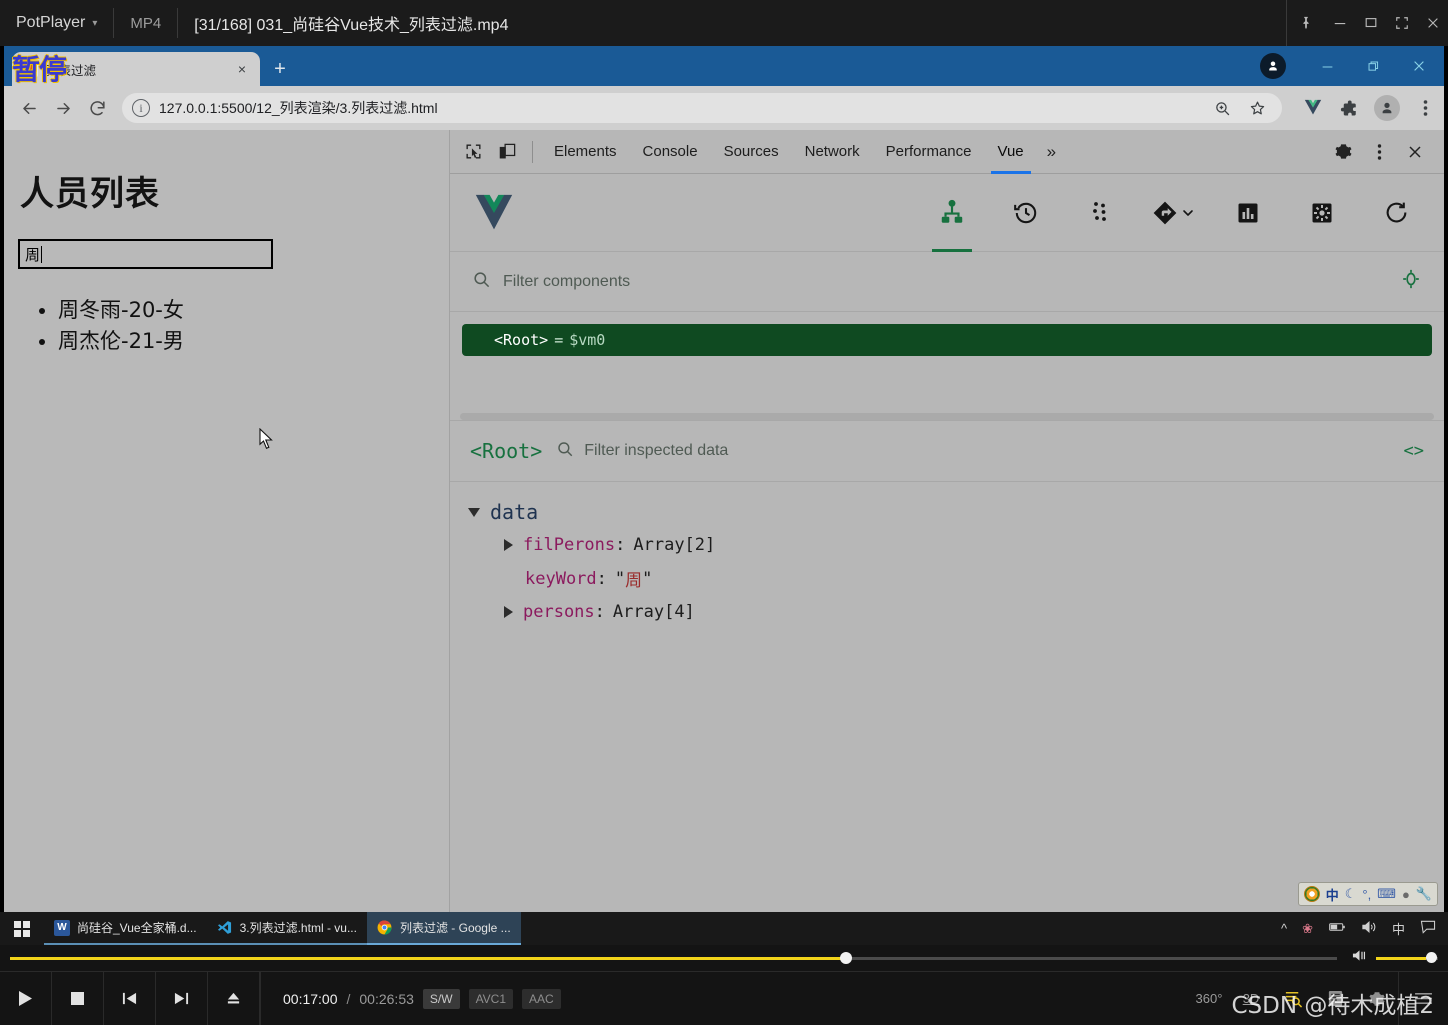 This screenshot has width=1448, height=1025. I want to click on badge-video-codec: AVC1, so click(491, 998).